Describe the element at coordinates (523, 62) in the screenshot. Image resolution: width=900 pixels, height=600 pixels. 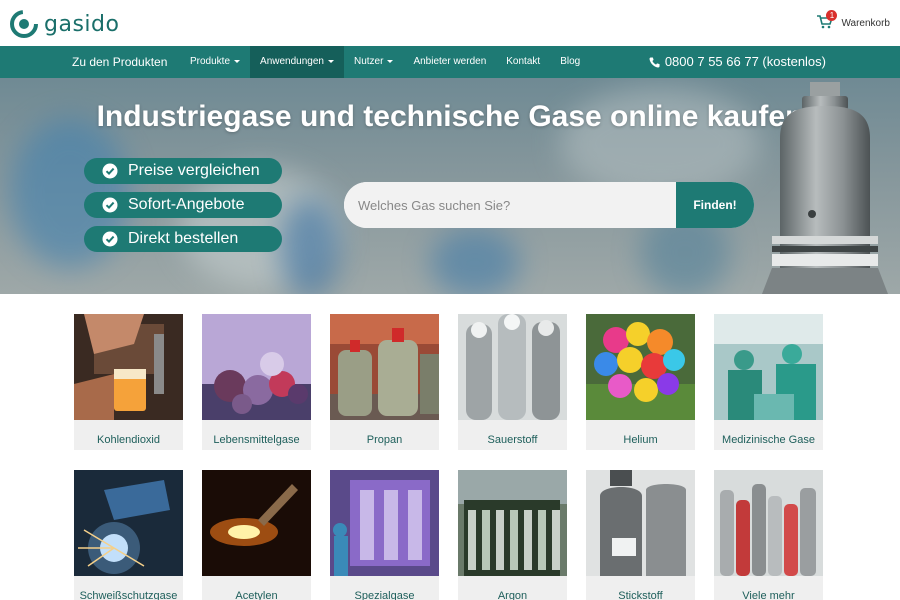
I see `nav-item-kontakt: Kontakt` at that location.